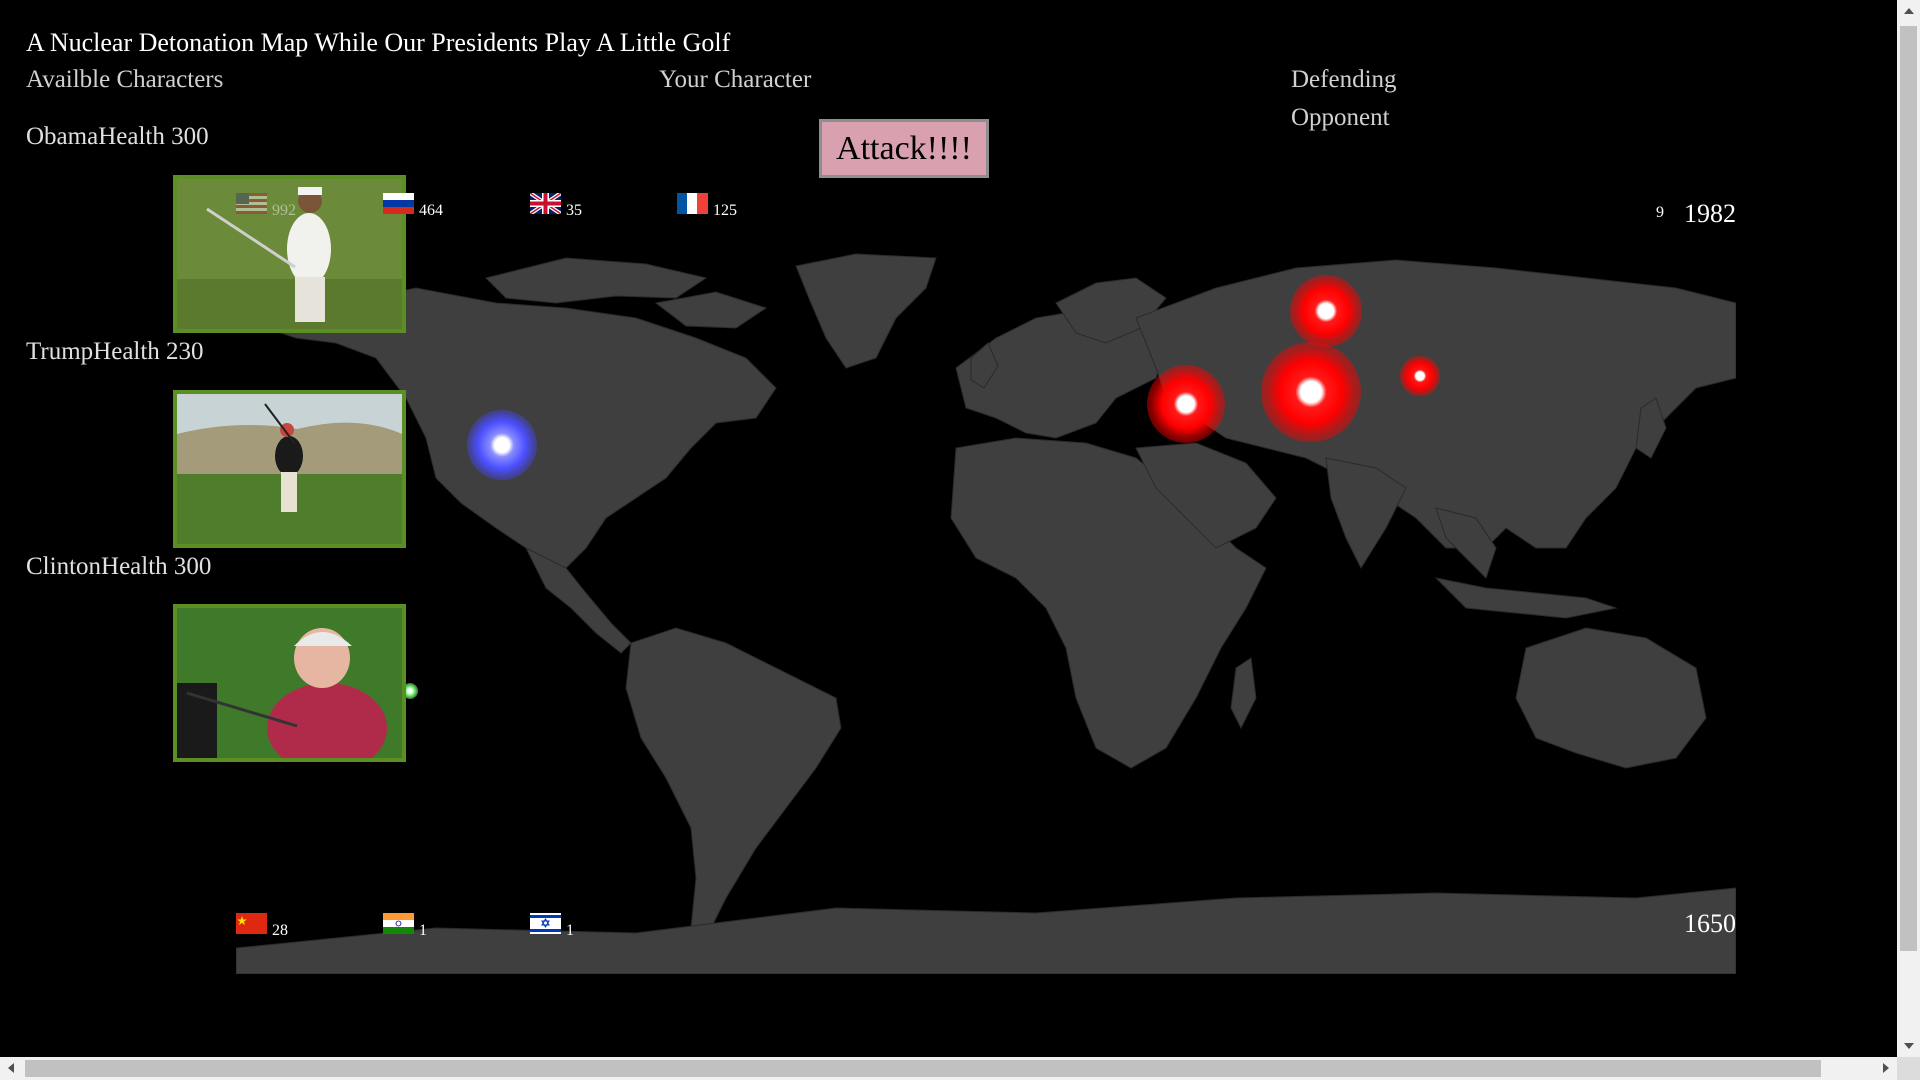 The height and width of the screenshot is (1080, 1920). What do you see at coordinates (1909, 11) in the screenshot?
I see `scroll-up-arrow-icon` at bounding box center [1909, 11].